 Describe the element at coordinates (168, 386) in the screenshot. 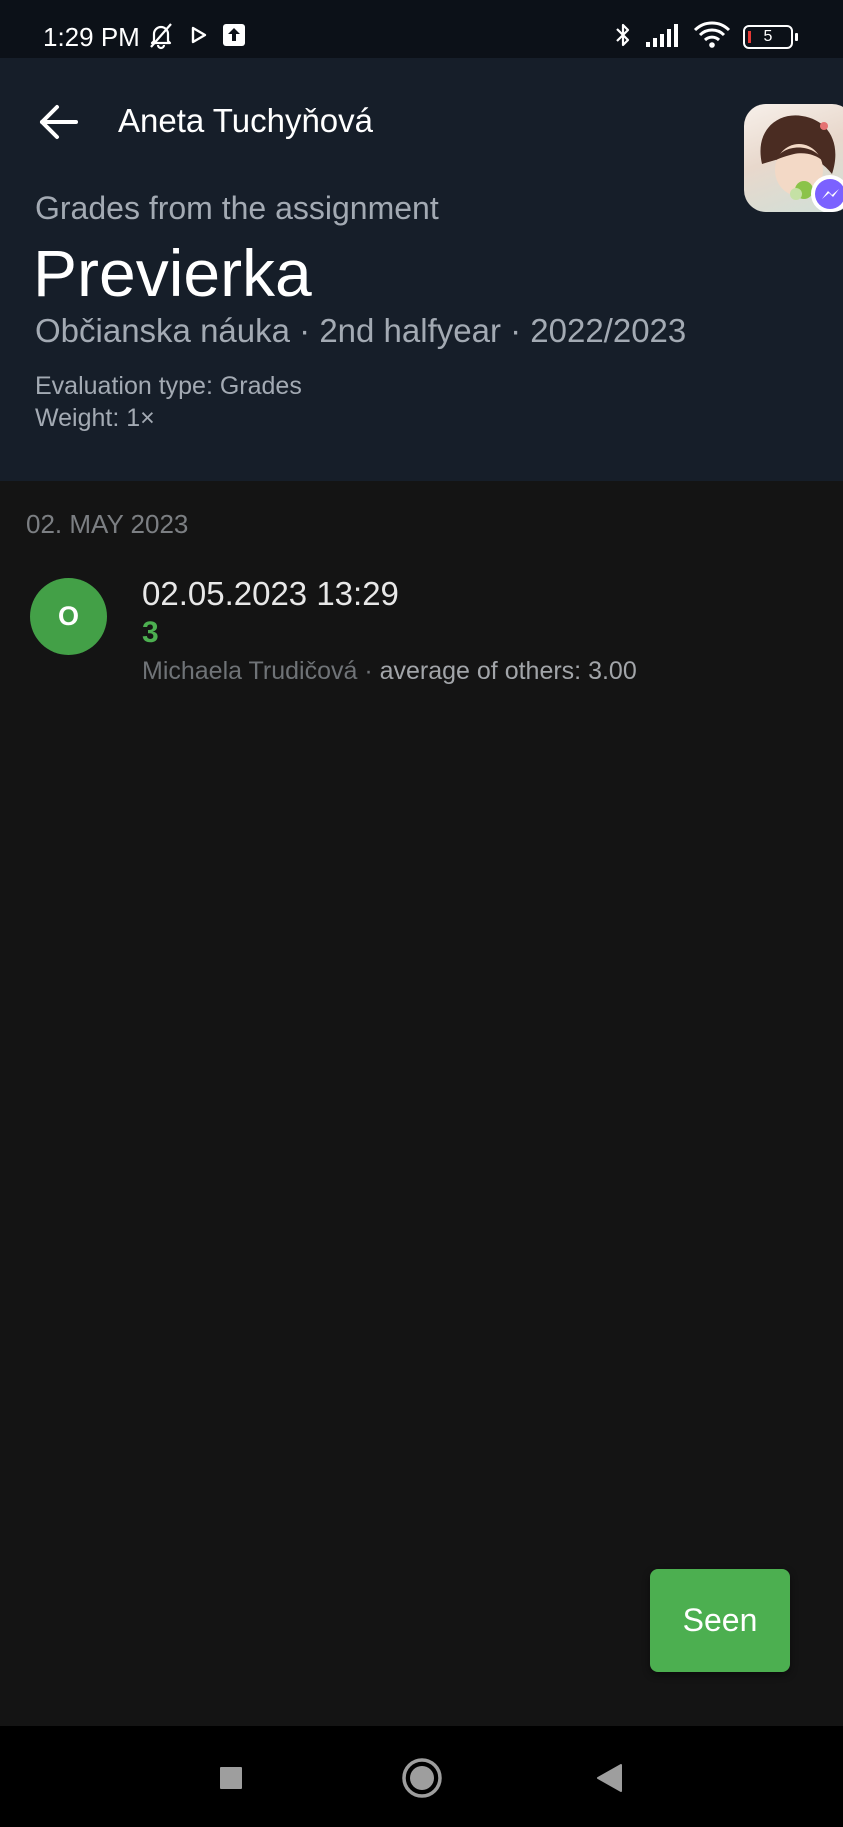

I see `evaluation-type: Evaluation type: Grades` at that location.